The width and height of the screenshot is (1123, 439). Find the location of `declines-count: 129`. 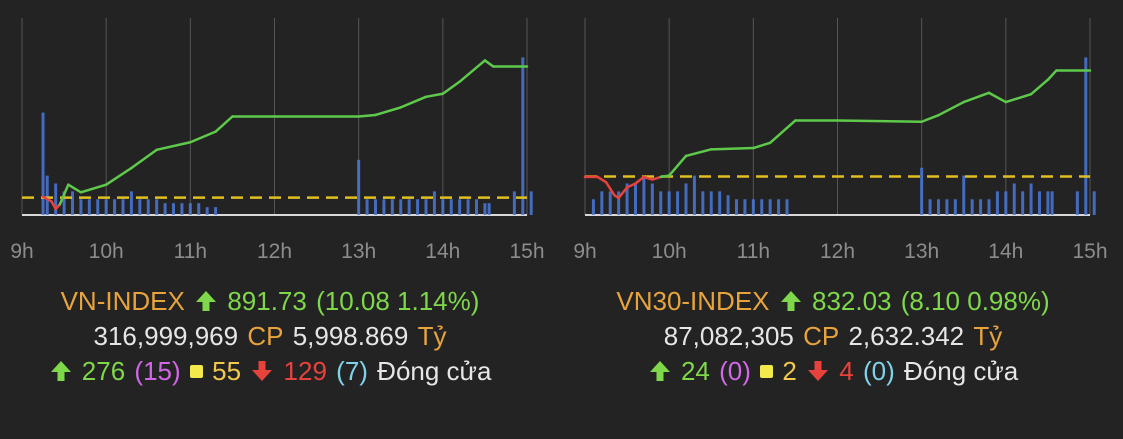

declines-count: 129 is located at coordinates (305, 371).